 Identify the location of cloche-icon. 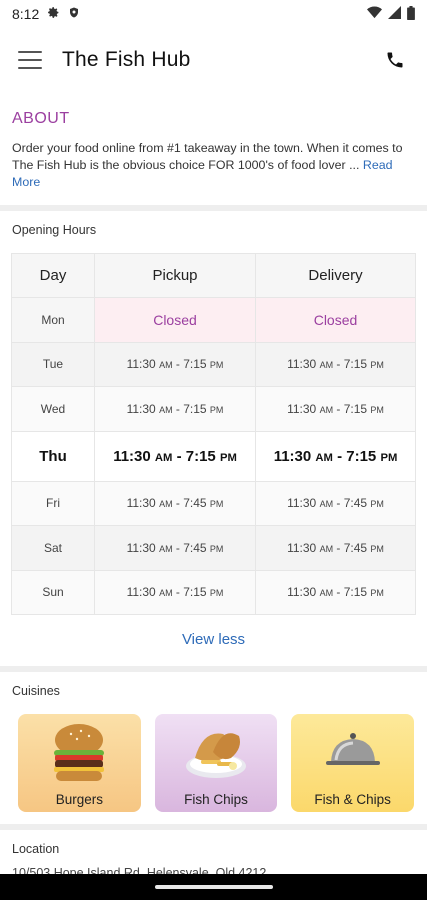
(352, 748).